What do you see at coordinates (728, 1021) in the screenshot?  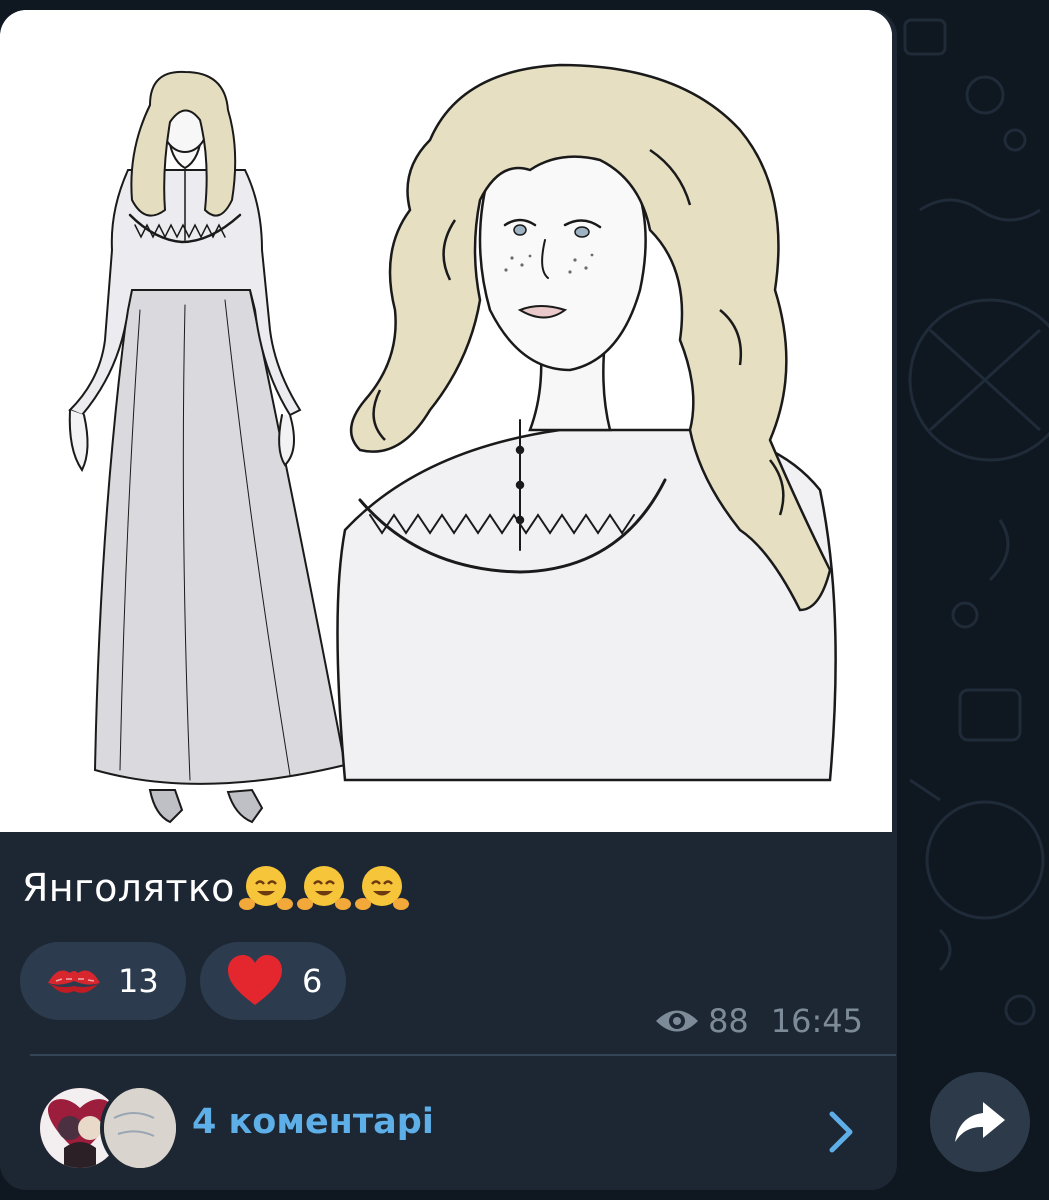 I see `views-count: 88` at bounding box center [728, 1021].